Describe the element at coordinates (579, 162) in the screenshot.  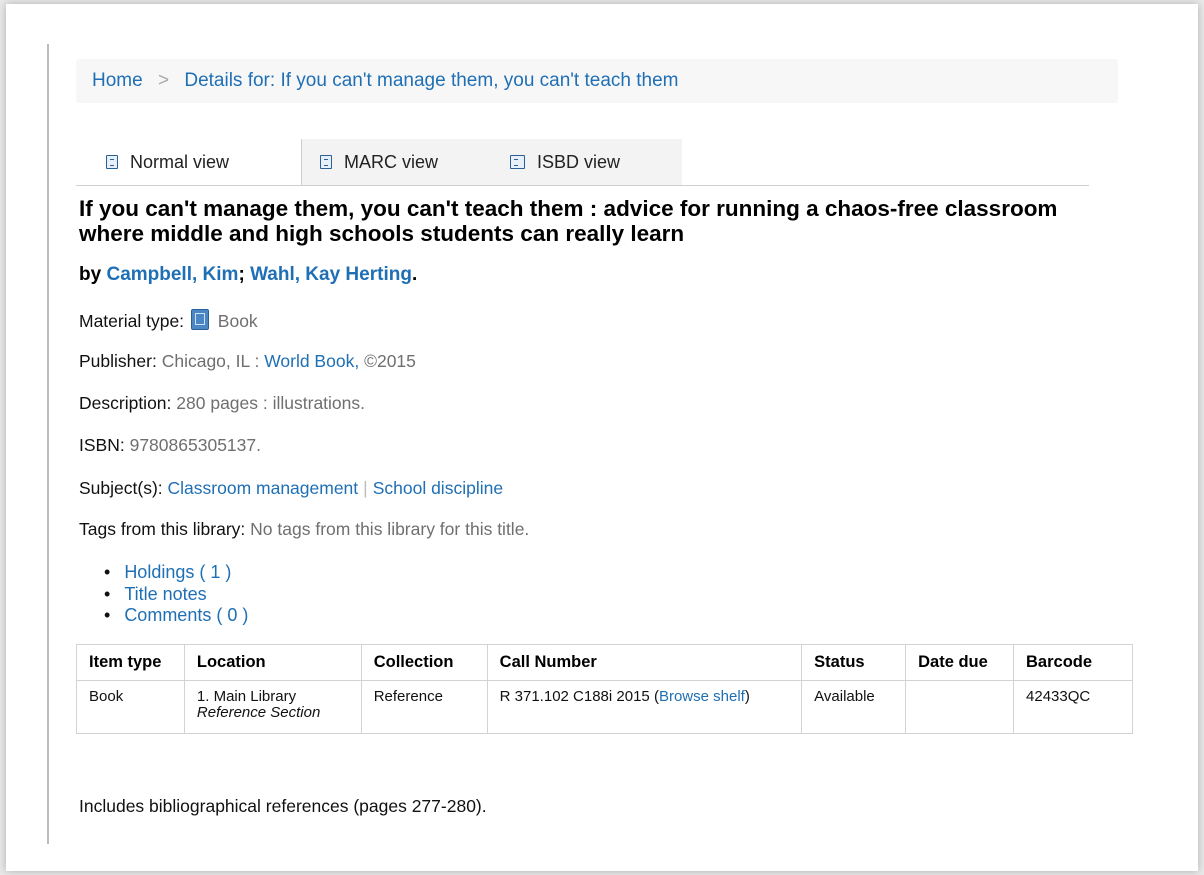
I see `tab-isbd-view-label: ISBD view` at that location.